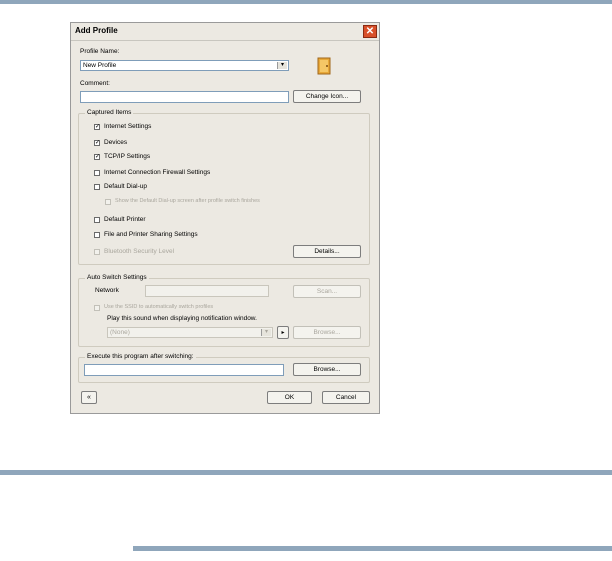 Image resolution: width=612 pixels, height=561 pixels. What do you see at coordinates (97, 157) in the screenshot?
I see `tcpip-settings-checkbox: ✓` at bounding box center [97, 157].